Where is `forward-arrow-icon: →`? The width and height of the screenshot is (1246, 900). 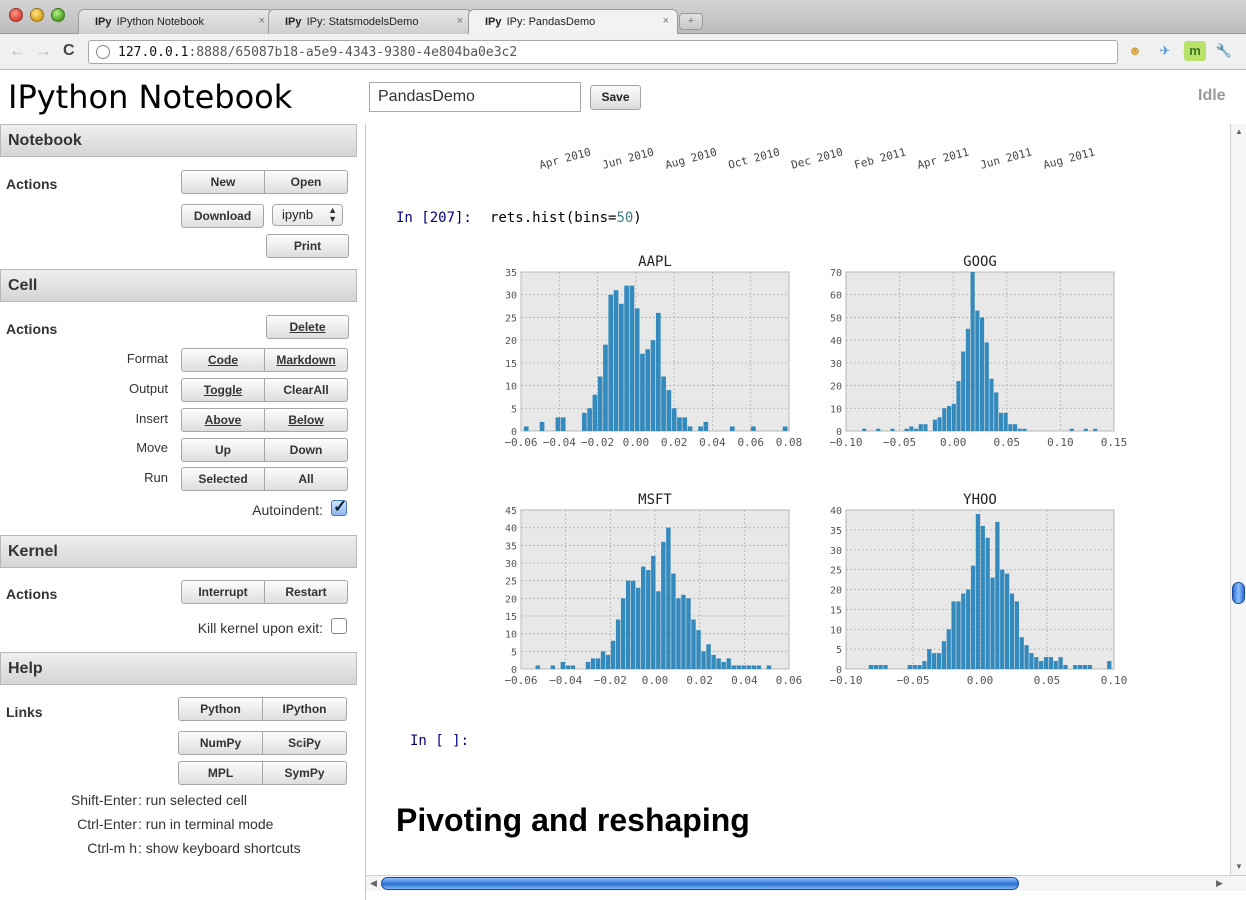 forward-arrow-icon: → is located at coordinates (43, 51).